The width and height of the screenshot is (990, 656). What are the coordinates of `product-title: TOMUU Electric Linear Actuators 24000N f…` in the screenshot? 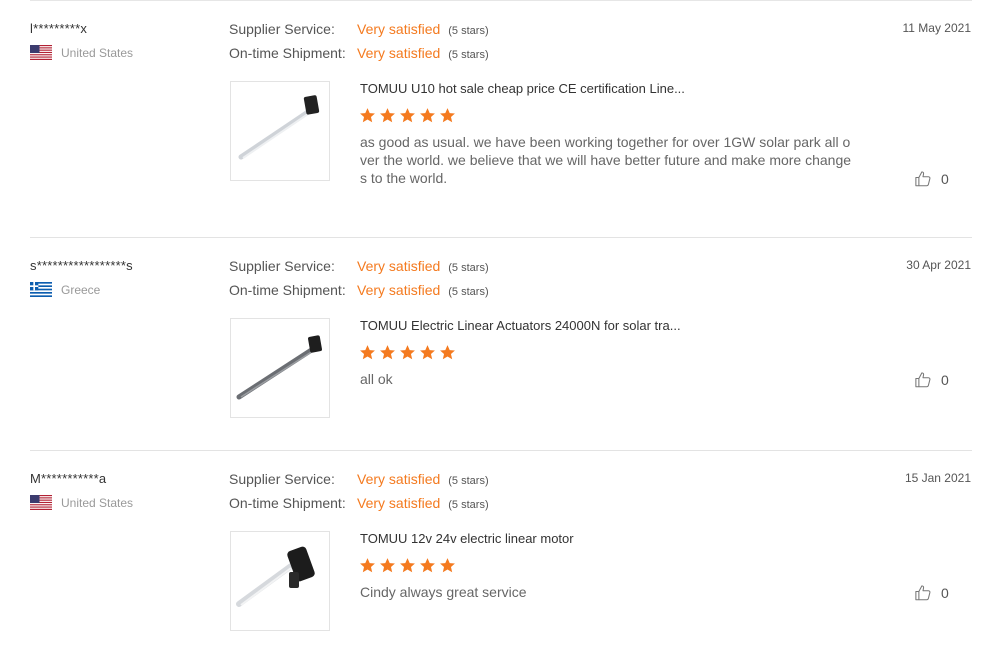 It's located at (520, 325).